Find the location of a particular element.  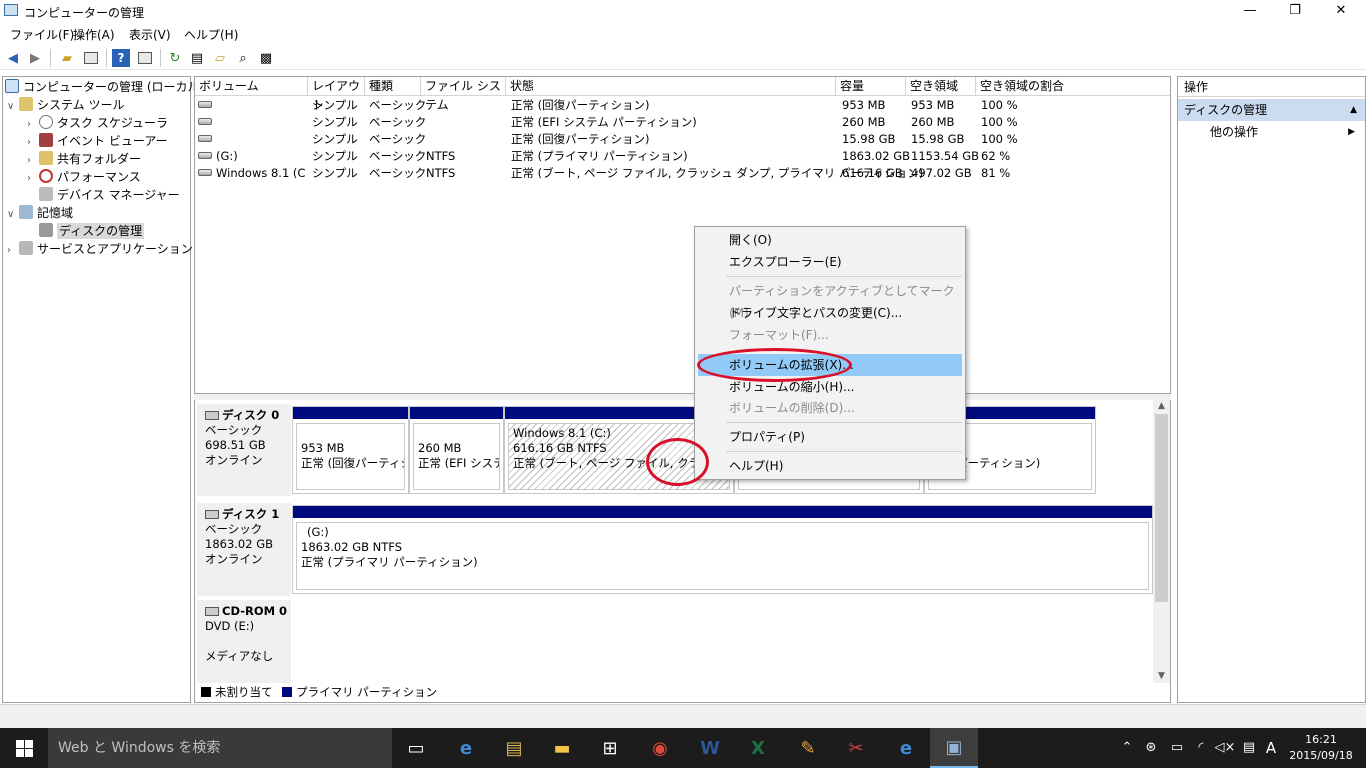

collapse-triangle-icon: ▲ is located at coordinates (1353, 110).